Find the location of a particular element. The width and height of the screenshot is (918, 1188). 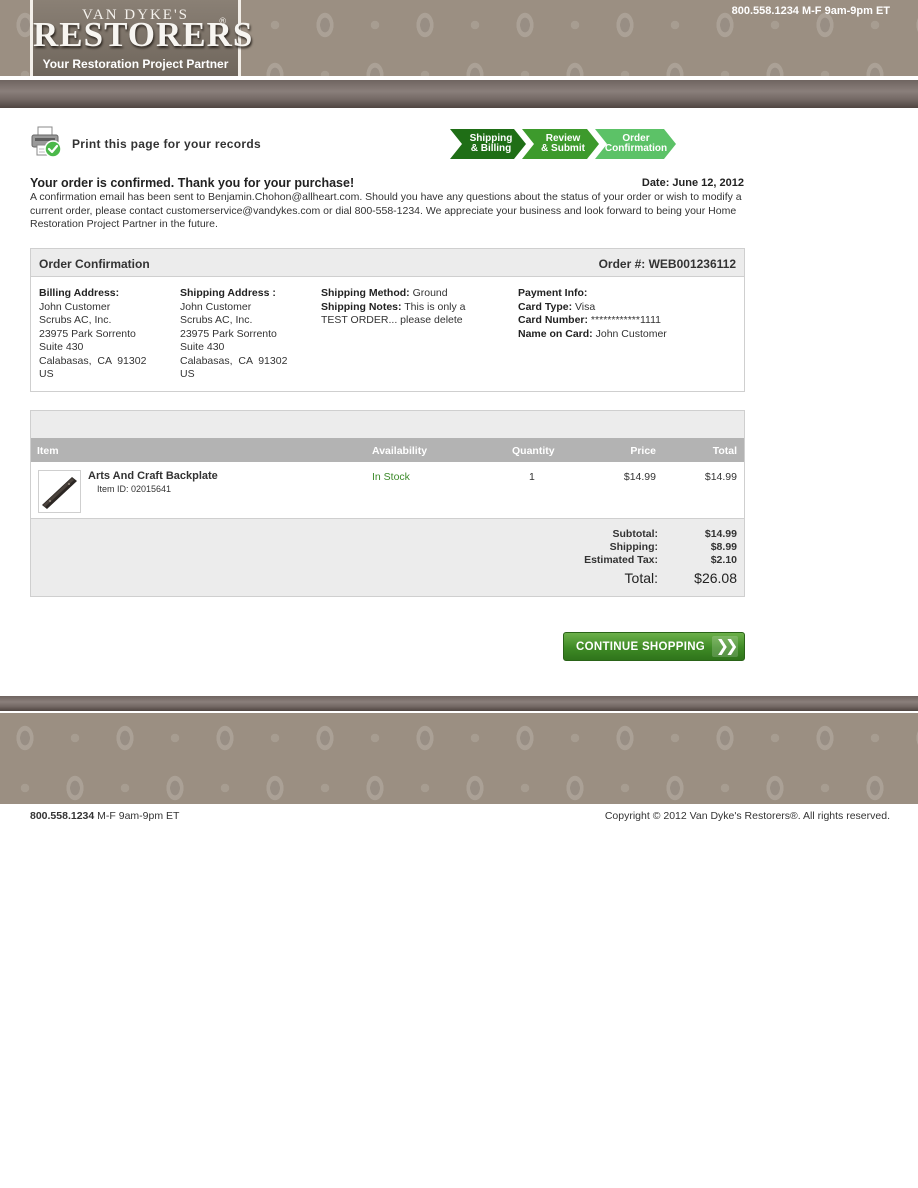

product-price: $14.99 is located at coordinates (639, 477).